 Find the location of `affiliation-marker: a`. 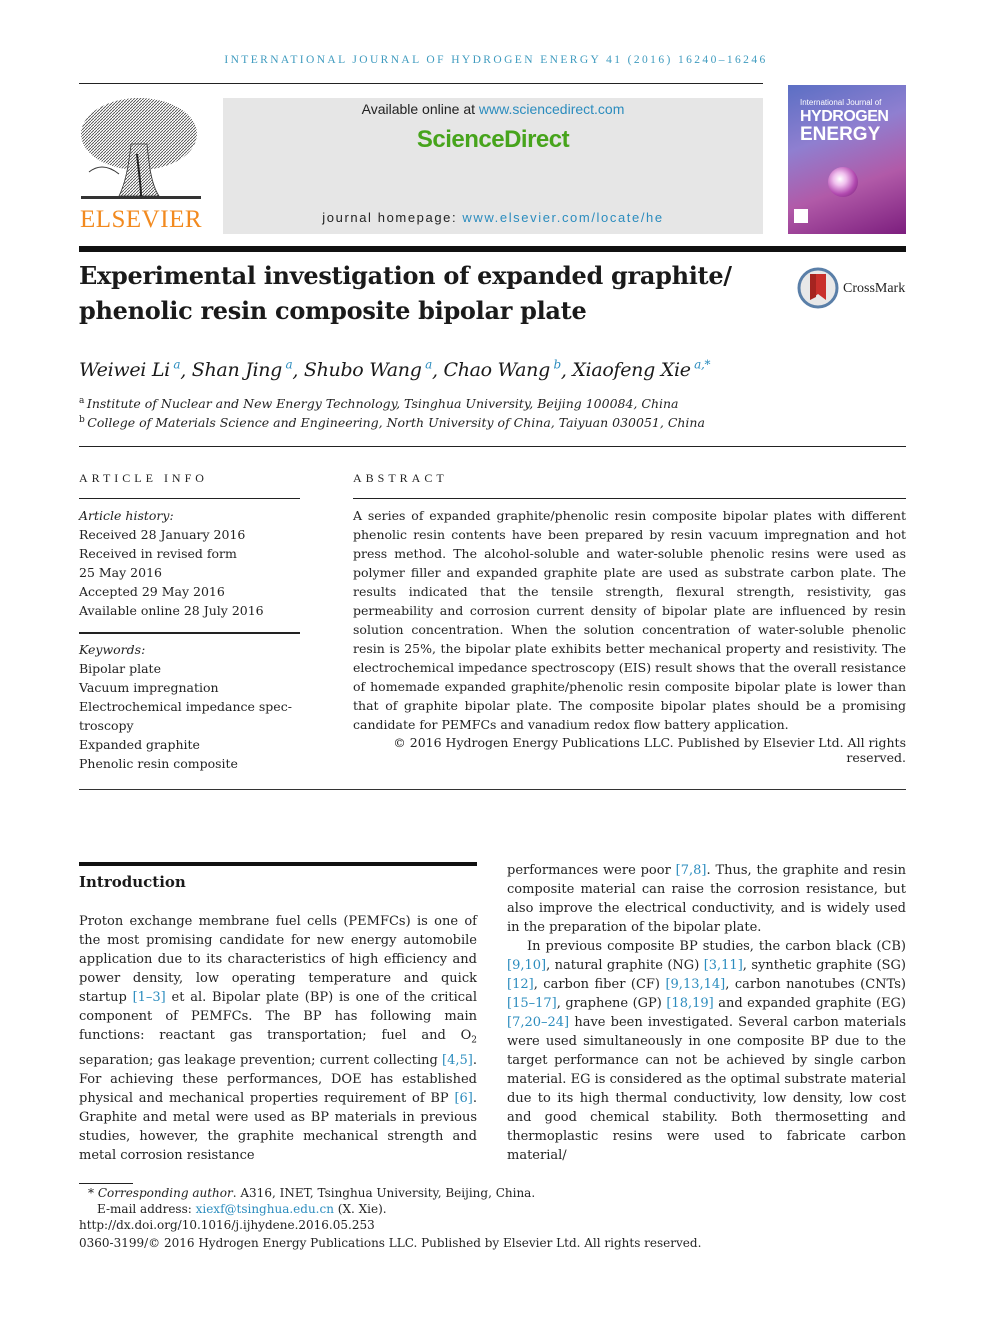

affiliation-marker: a is located at coordinates (428, 365).